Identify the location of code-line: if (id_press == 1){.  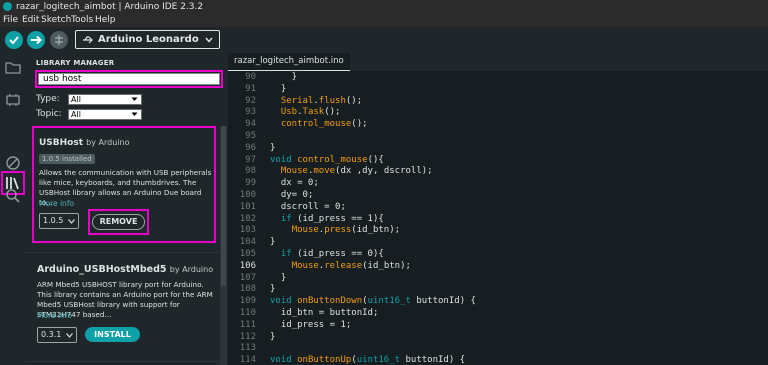
(327, 219).